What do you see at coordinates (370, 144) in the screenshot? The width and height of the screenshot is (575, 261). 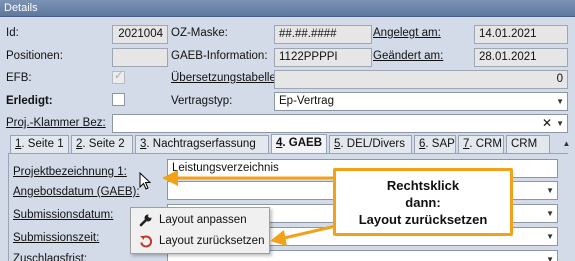 I see `tab-del-divers: 5. DEL/Divers` at bounding box center [370, 144].